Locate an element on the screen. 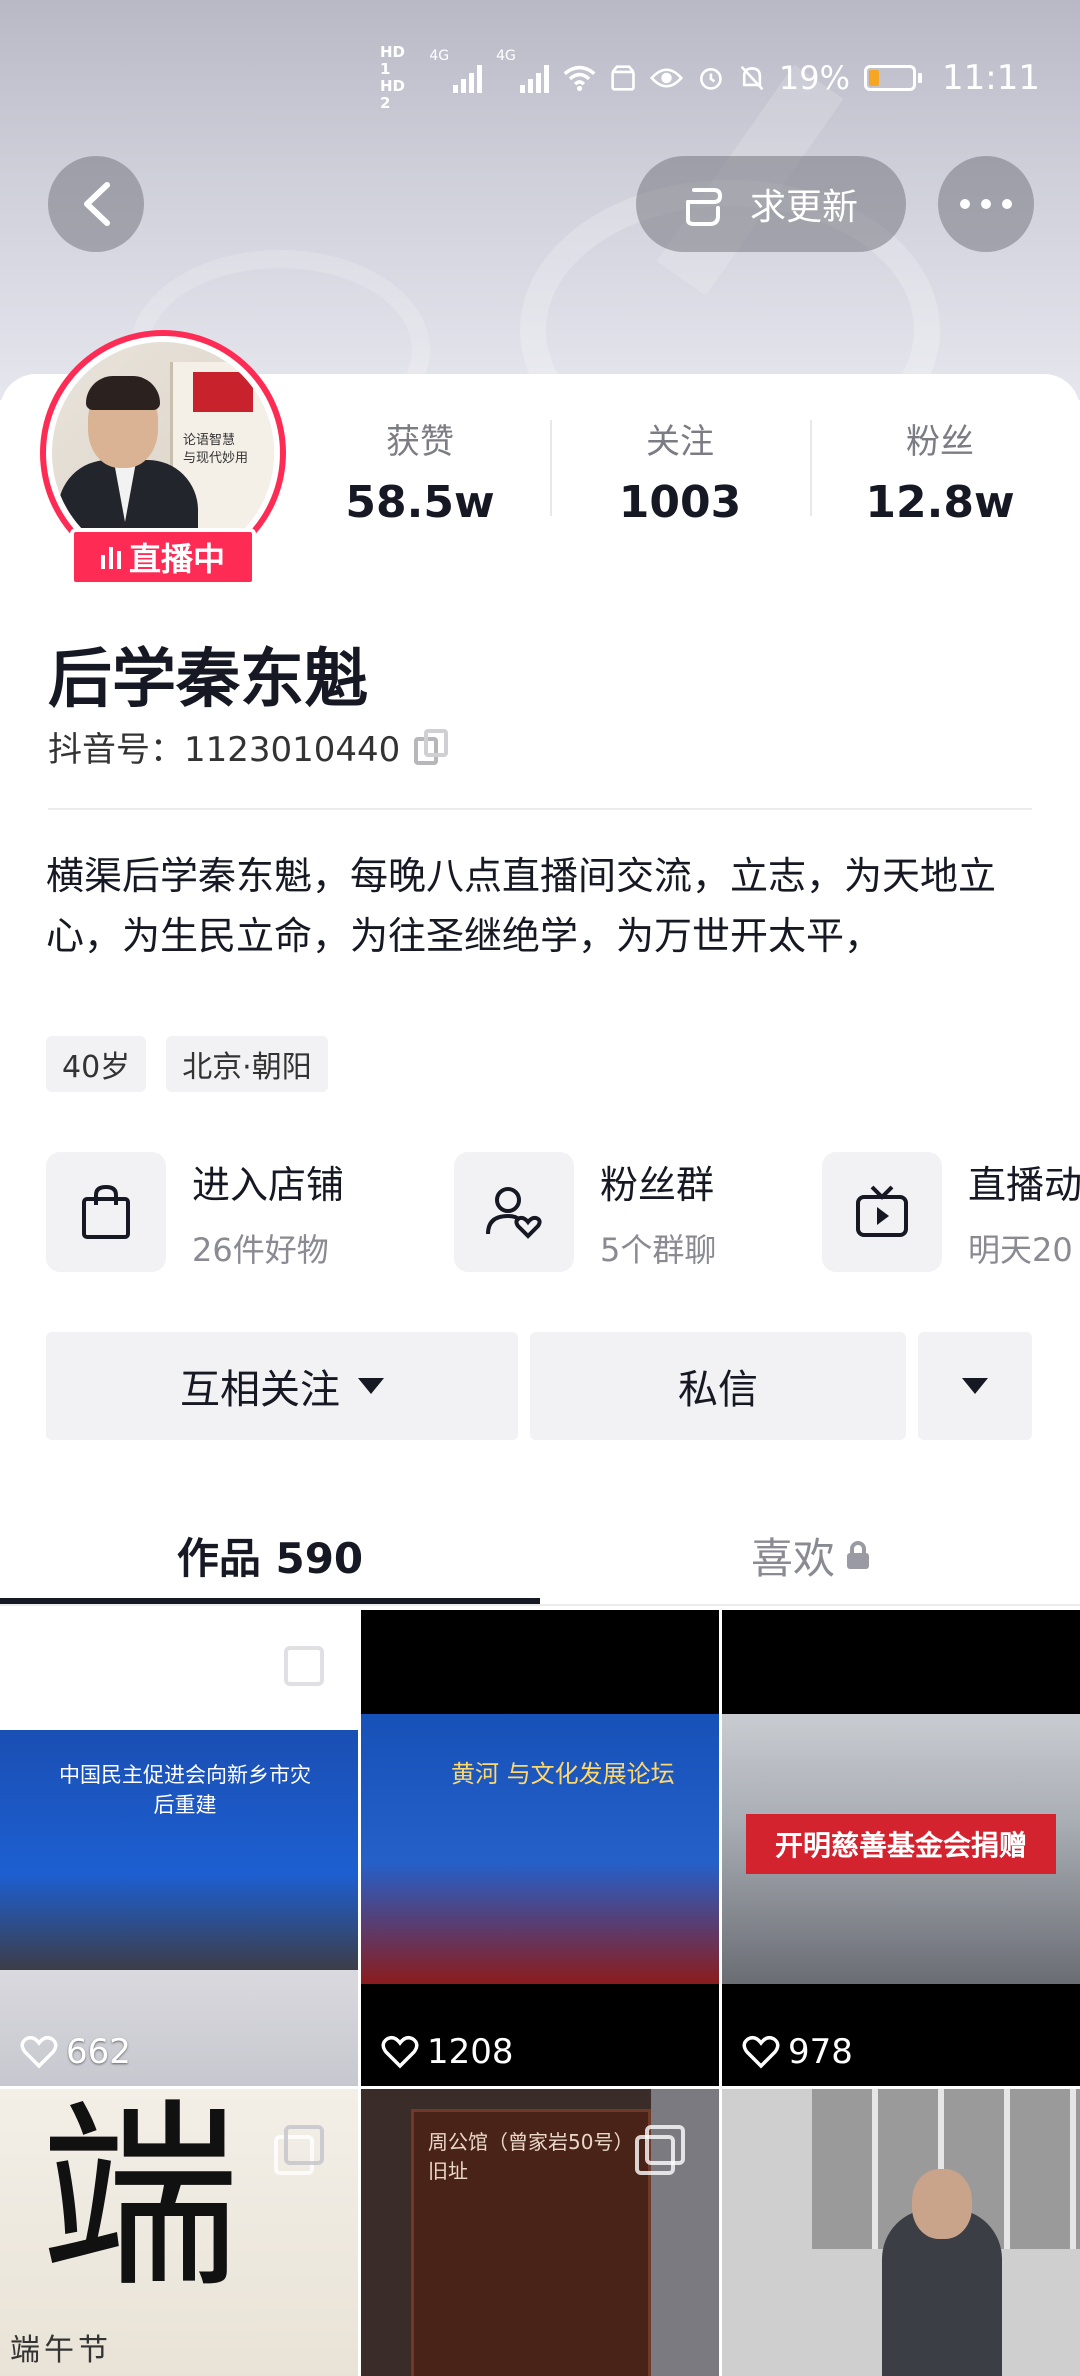 The width and height of the screenshot is (1080, 2376). shortcut-row: 进入店铺 26件好物 粉丝群 5个群聊 直播动 明天20 is located at coordinates (540, 1212).